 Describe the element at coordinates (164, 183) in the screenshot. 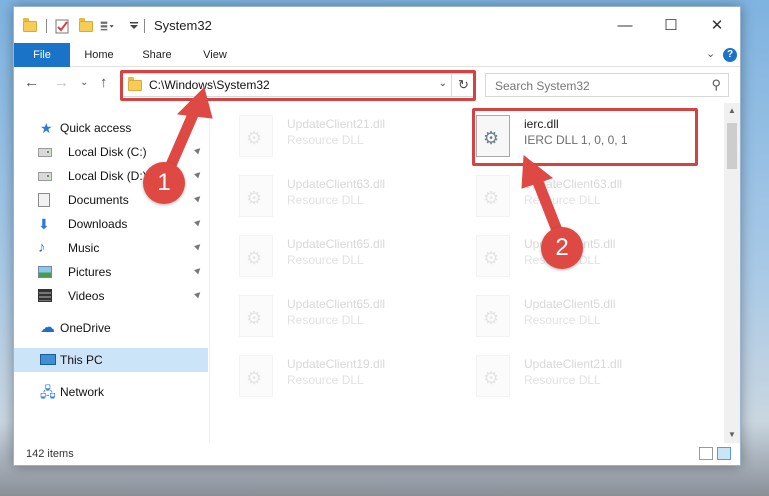

I see `step-1-badge: 1` at that location.